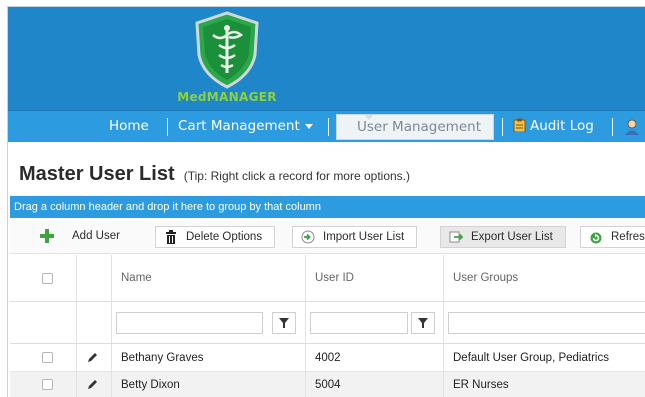 The height and width of the screenshot is (397, 645). What do you see at coordinates (359, 323) in the screenshot?
I see `user-id-filter-input` at bounding box center [359, 323].